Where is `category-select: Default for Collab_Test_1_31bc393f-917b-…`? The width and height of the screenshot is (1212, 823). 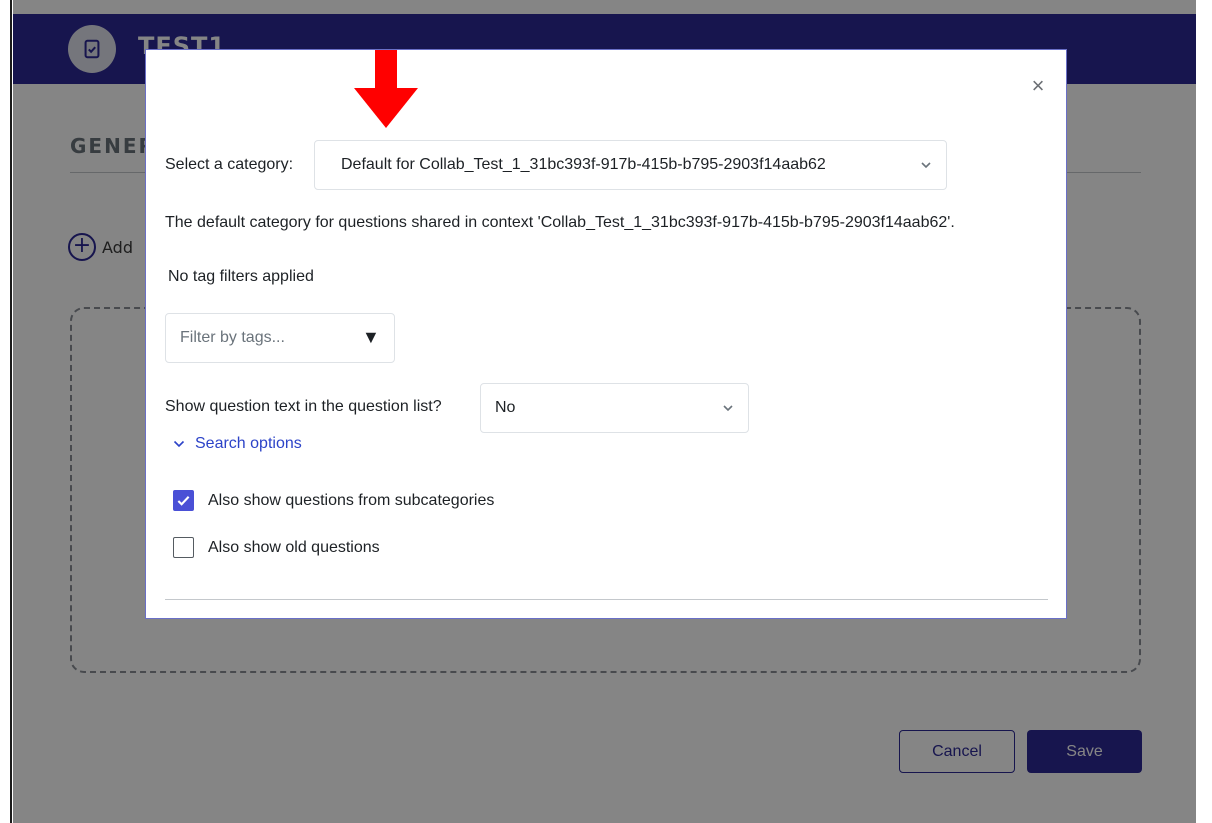 category-select: Default for Collab_Test_1_31bc393f-917b-… is located at coordinates (630, 165).